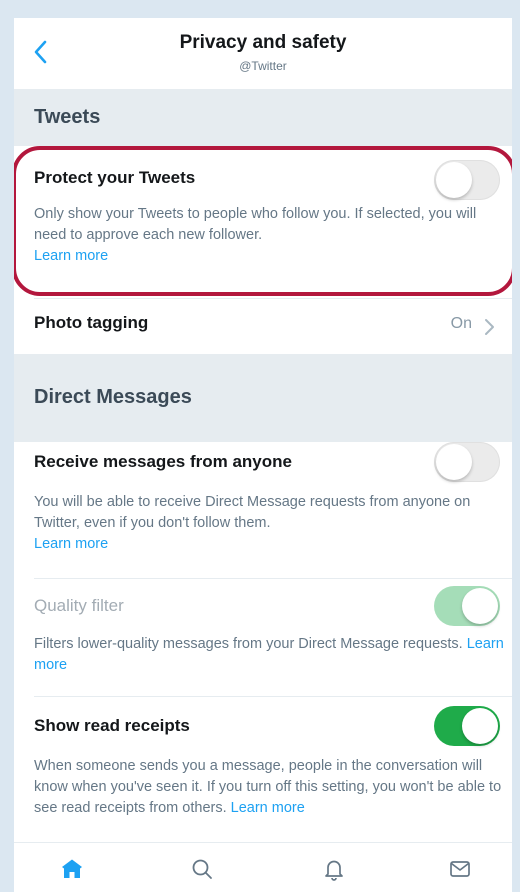 Image resolution: width=520 pixels, height=892 pixels. I want to click on photo-tagging-value: On, so click(461, 323).